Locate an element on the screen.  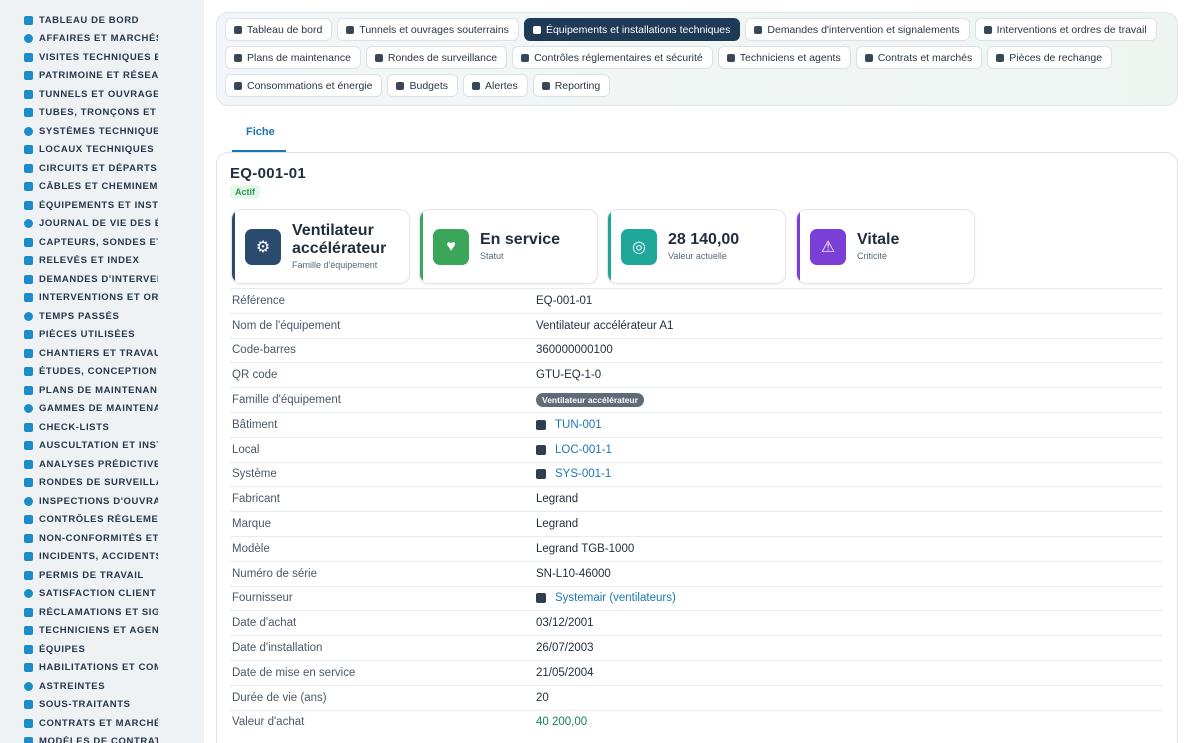
module-tab-label: Interventions et ordres de travail is located at coordinates (1071, 29).